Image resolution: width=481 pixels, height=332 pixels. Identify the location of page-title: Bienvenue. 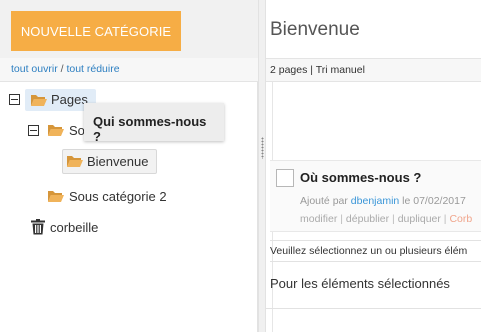
(315, 29).